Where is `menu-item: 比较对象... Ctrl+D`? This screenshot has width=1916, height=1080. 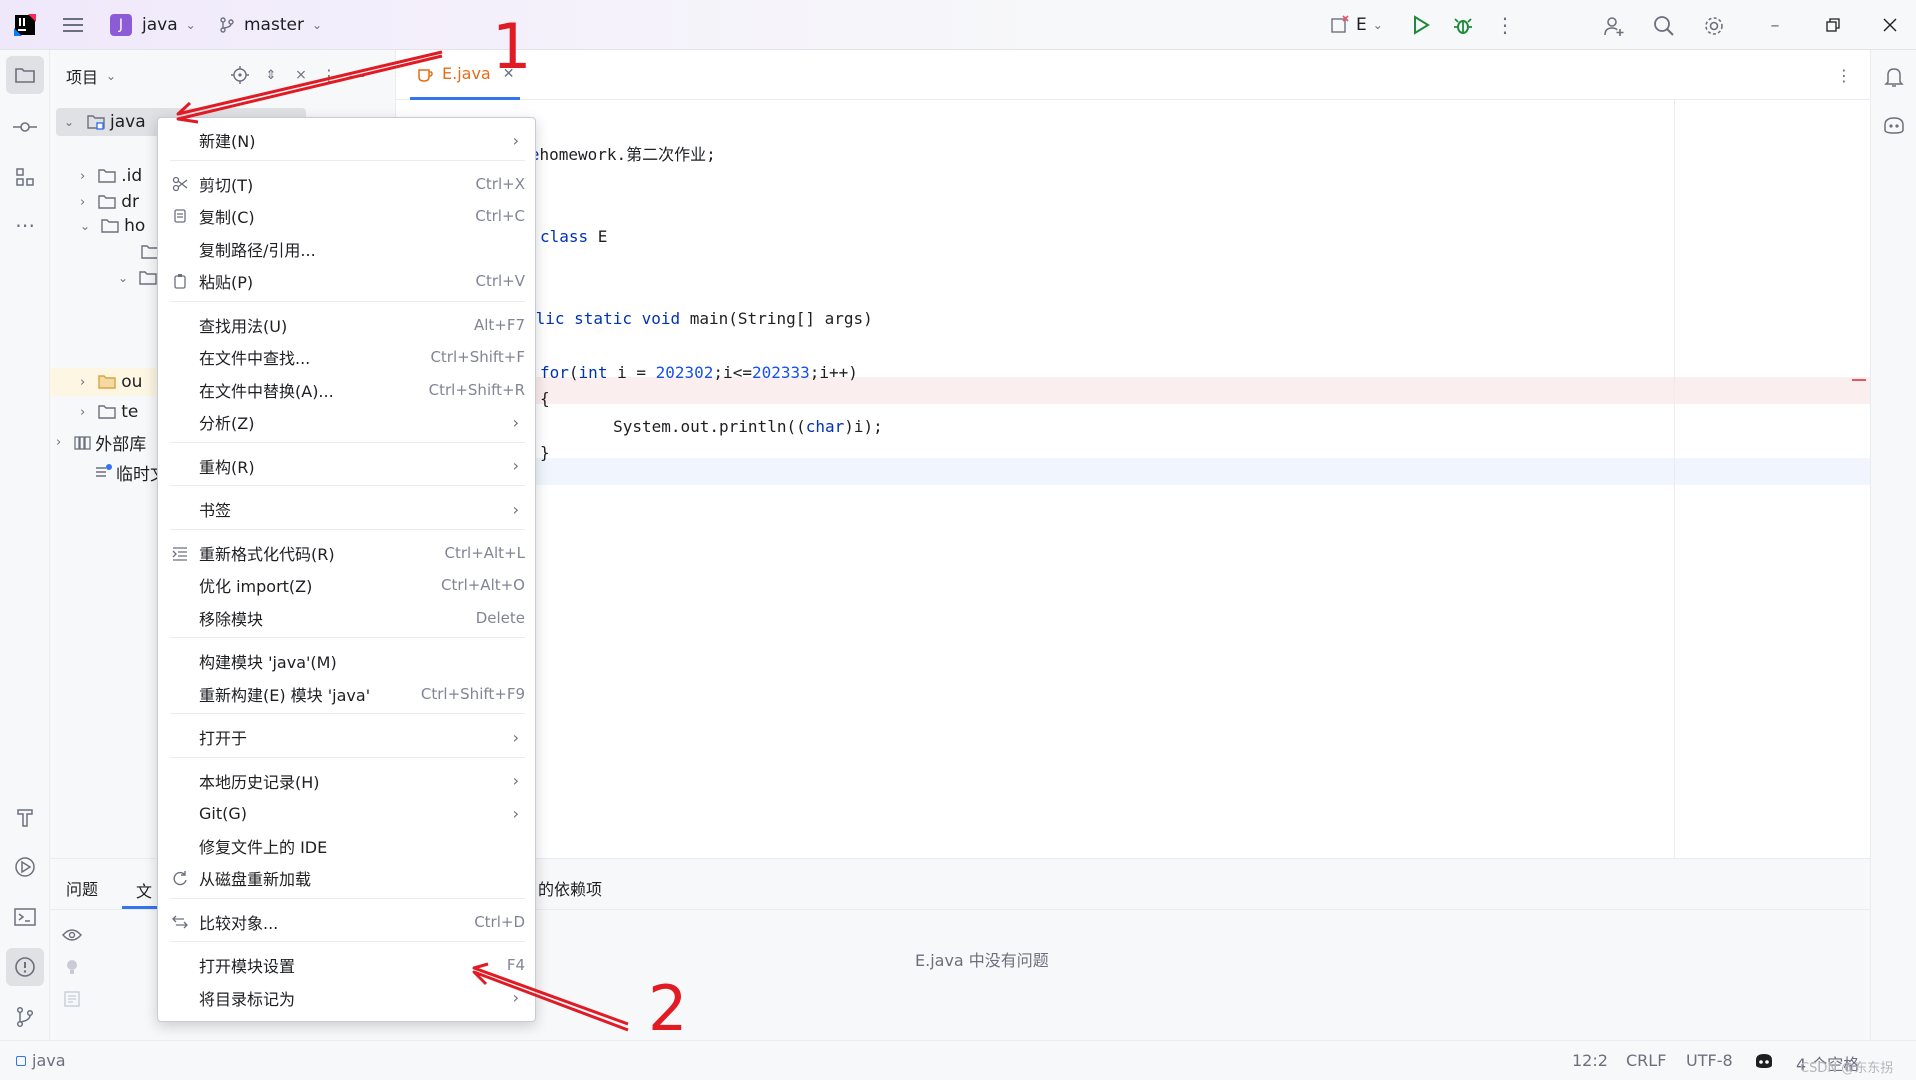 menu-item: 比较对象... Ctrl+D is located at coordinates (346, 922).